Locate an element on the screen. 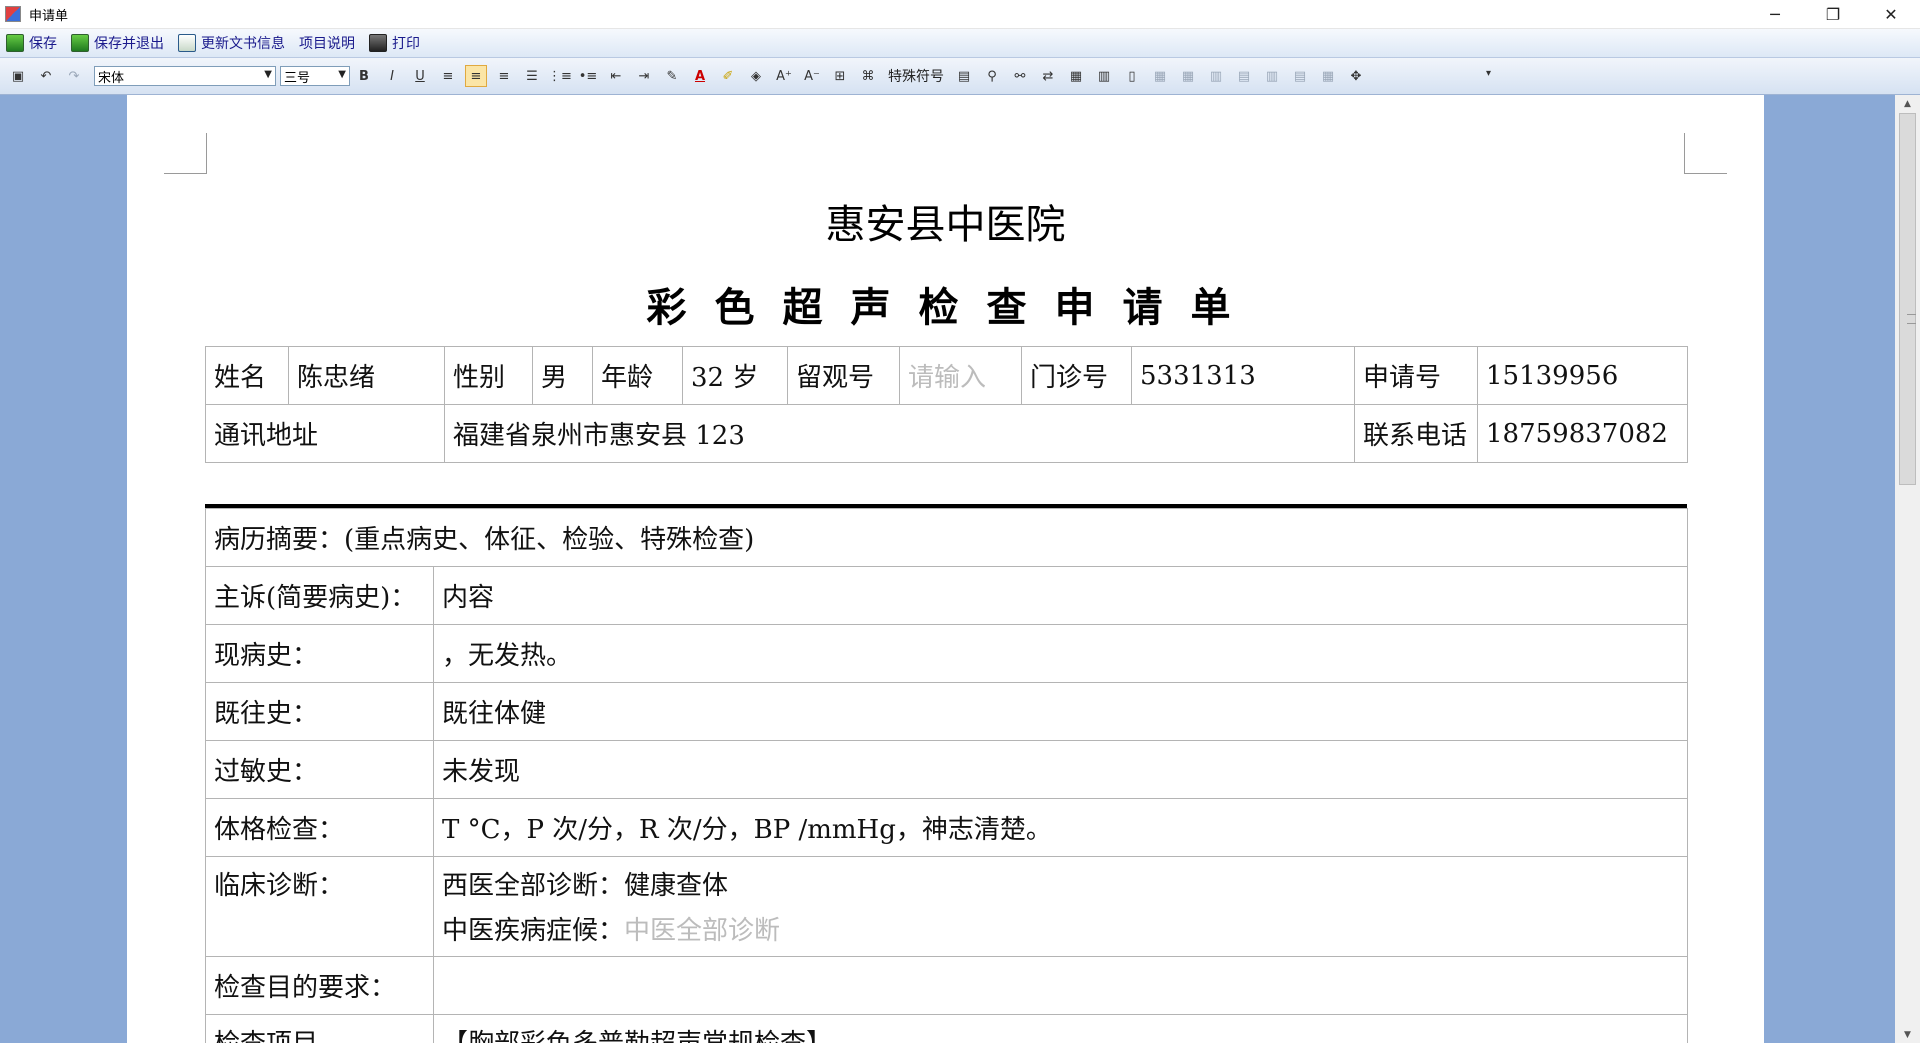 This screenshot has width=1920, height=1043. save-exit-menu-button: 保存并退出 is located at coordinates (117, 43).